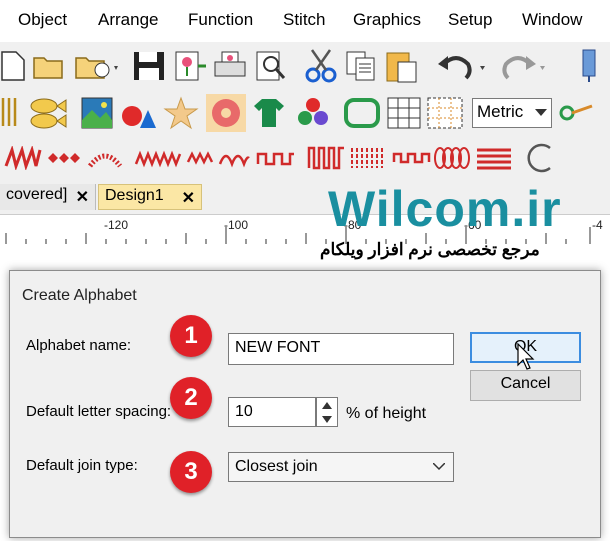  What do you see at coordinates (500, 111) in the screenshot?
I see `units-select-value: Metric` at bounding box center [500, 111].